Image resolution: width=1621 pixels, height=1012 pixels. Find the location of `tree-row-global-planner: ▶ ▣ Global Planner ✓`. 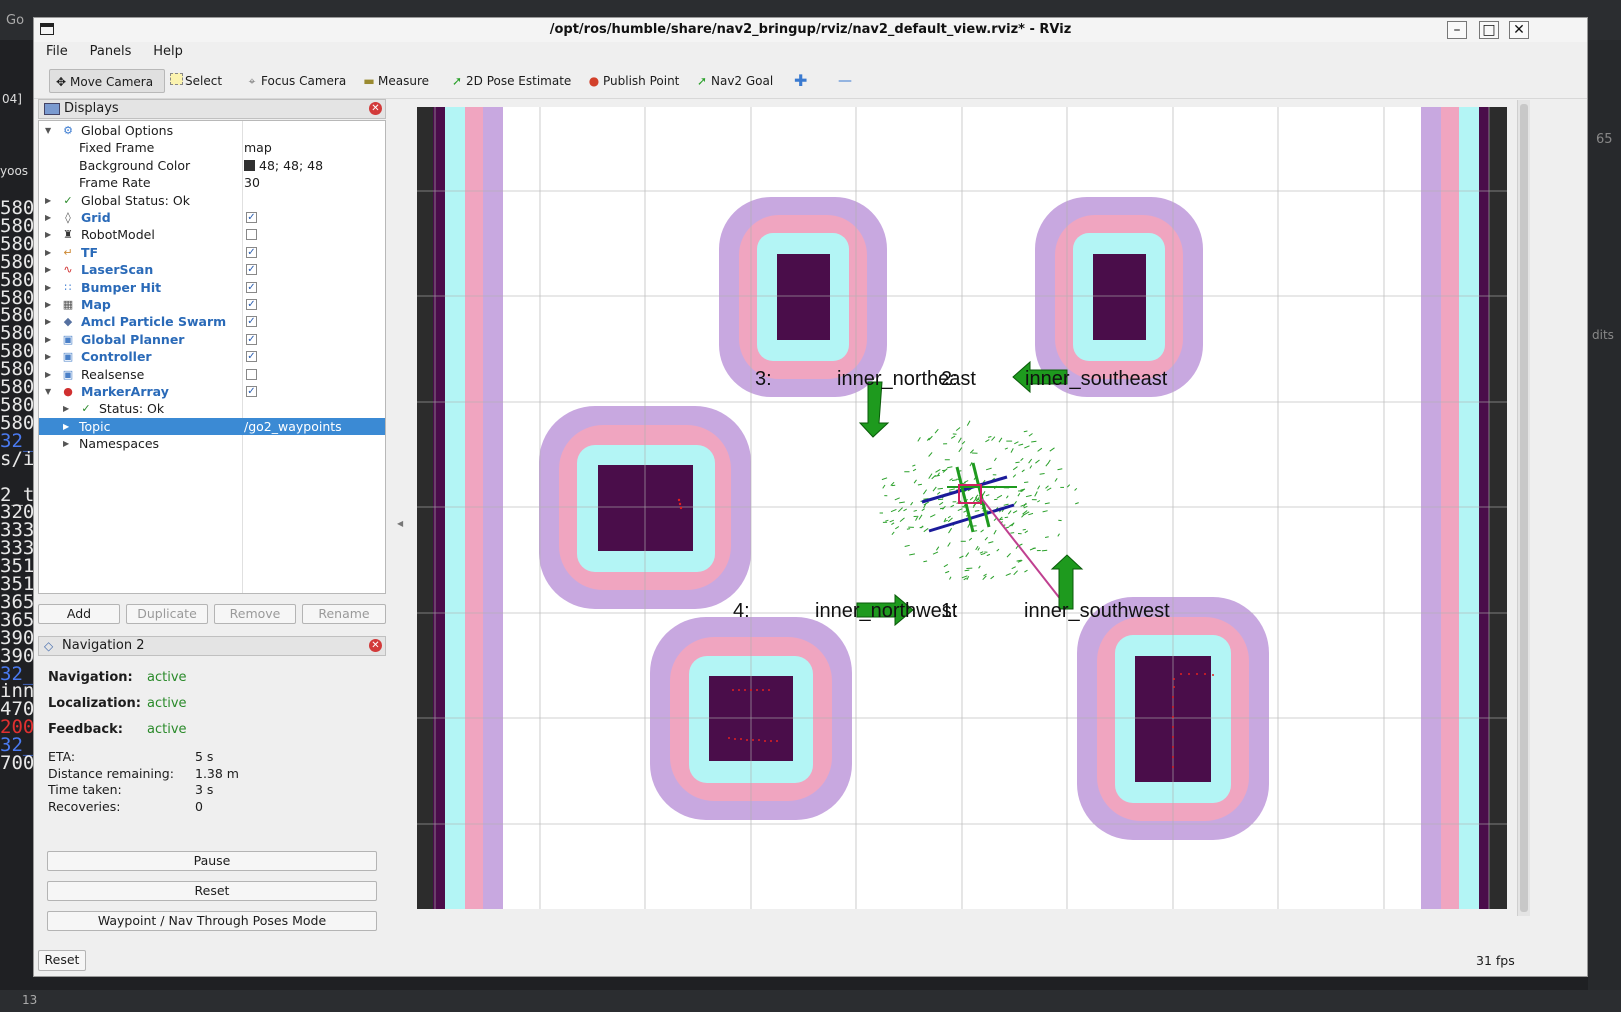

tree-row-global-planner: ▶ ▣ Global Planner ✓ is located at coordinates (212, 339).